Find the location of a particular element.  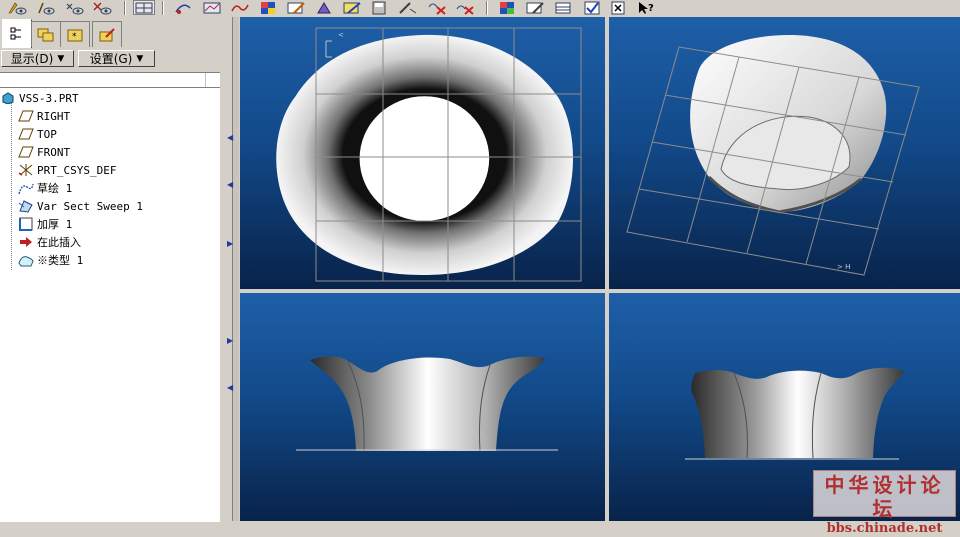

display-menu-button: 显示(D) ▼ is located at coordinates (37, 58).